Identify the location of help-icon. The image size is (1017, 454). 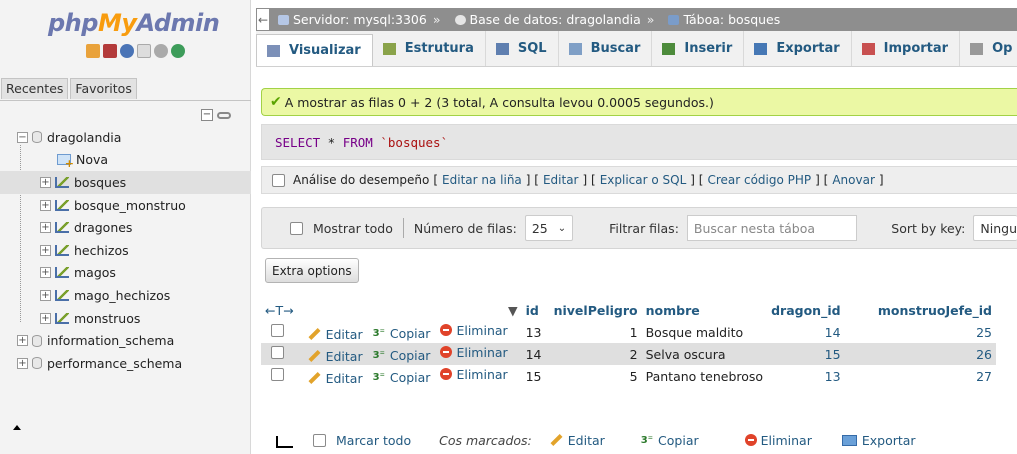
(127, 51).